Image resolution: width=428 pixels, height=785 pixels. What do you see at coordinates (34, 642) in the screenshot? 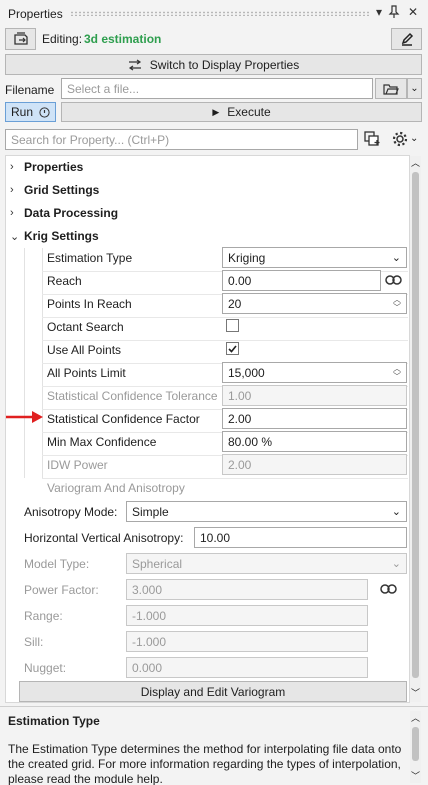
I see `sill-label: Sill:` at bounding box center [34, 642].